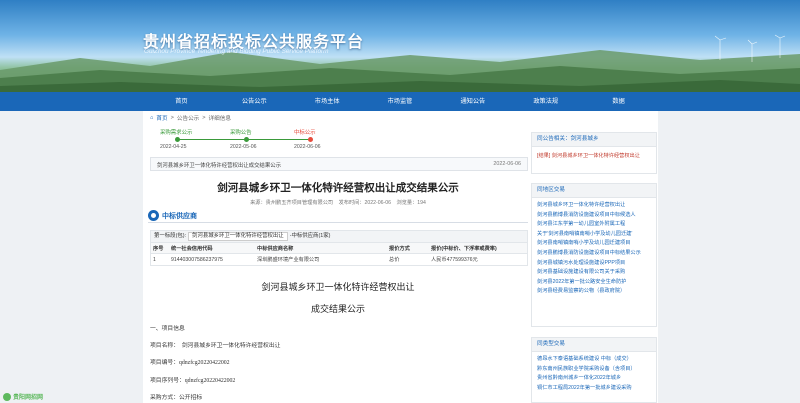 This screenshot has width=800, height=403. What do you see at coordinates (592, 216) in the screenshot?
I see `list-item: 剑河县鹏博县消防设施建设项目中标候选人` at bounding box center [592, 216].